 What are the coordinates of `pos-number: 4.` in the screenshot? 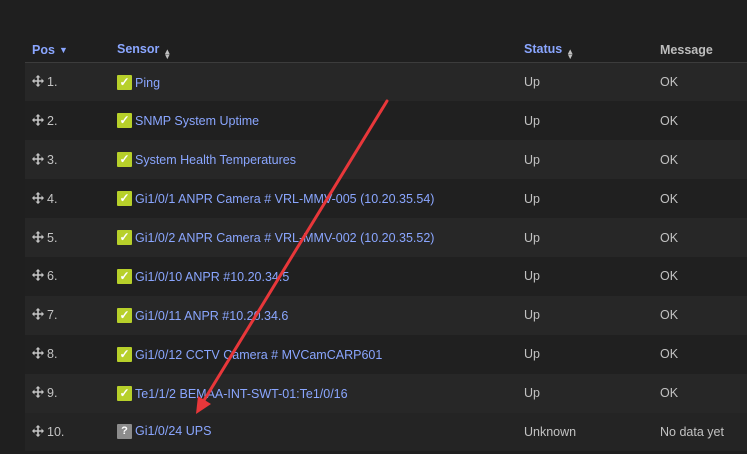 It's located at (52, 198).